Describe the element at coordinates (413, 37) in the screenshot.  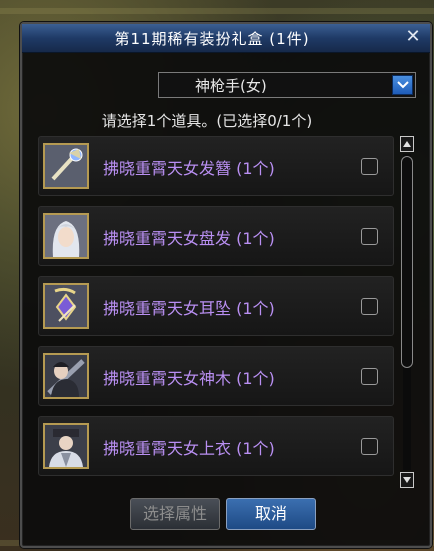
I see `close-button: ✕` at that location.